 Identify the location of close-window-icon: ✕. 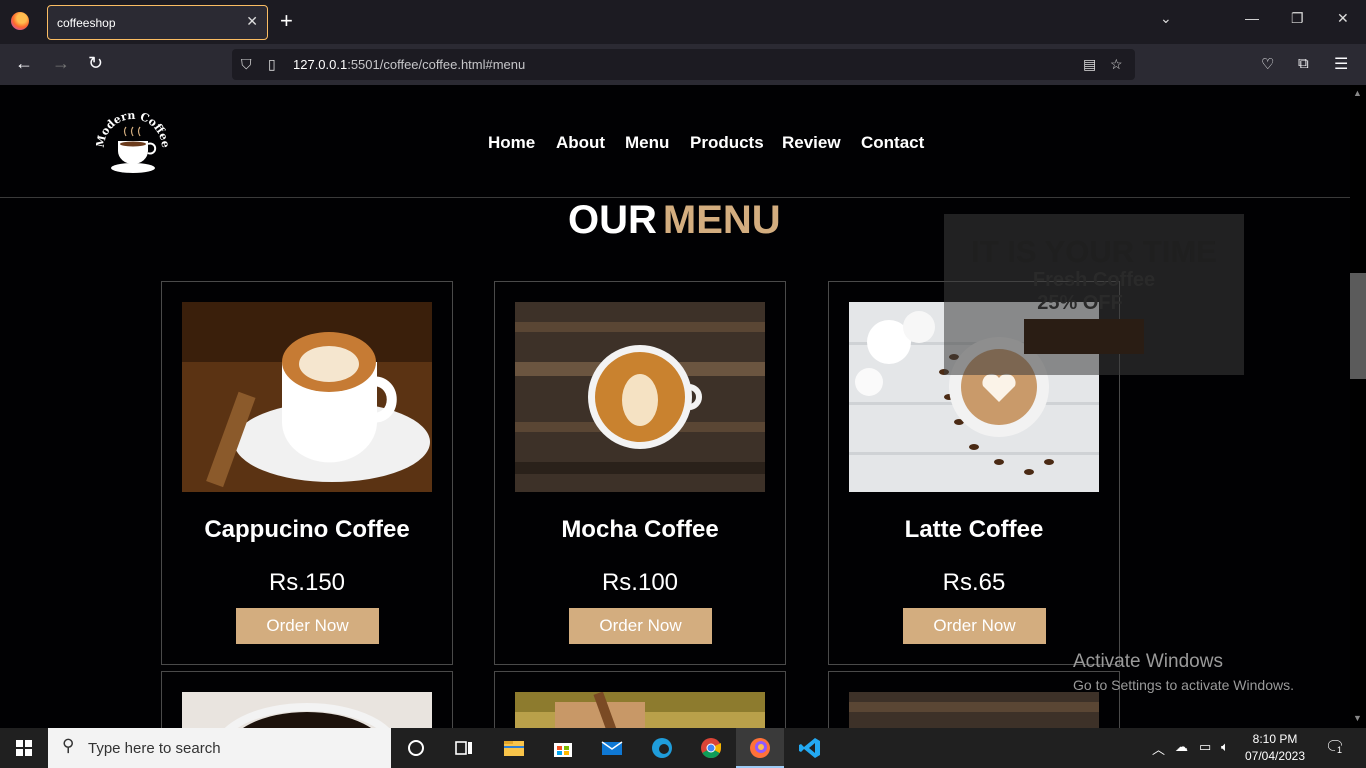
(1343, 18).